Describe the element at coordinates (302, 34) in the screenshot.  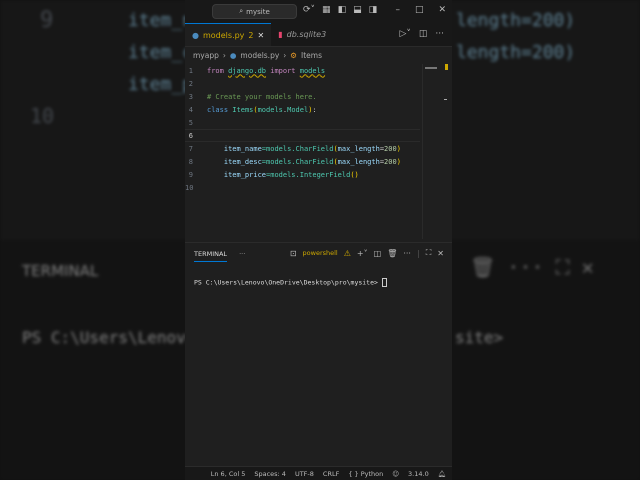
I see `tab-db-sqlite3: ▮ db.sqlite3` at that location.